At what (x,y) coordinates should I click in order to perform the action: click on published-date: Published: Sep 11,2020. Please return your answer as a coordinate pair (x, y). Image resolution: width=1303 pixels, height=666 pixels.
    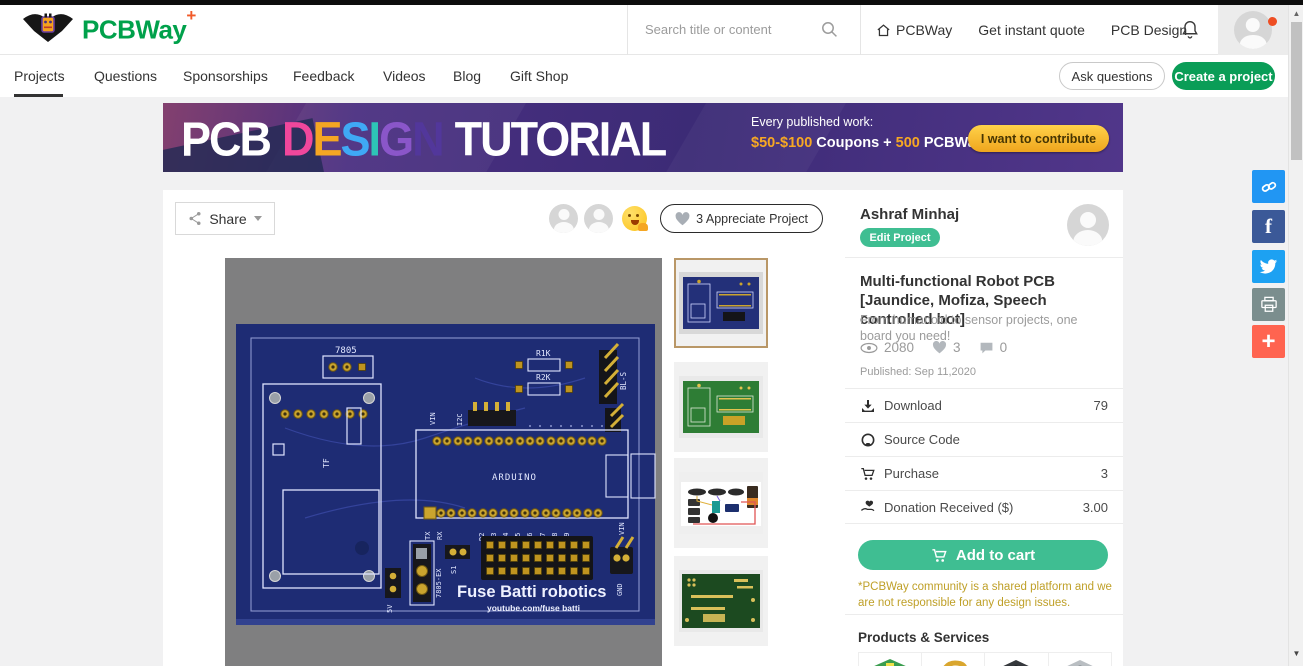
    Looking at the image, I should click on (918, 372).